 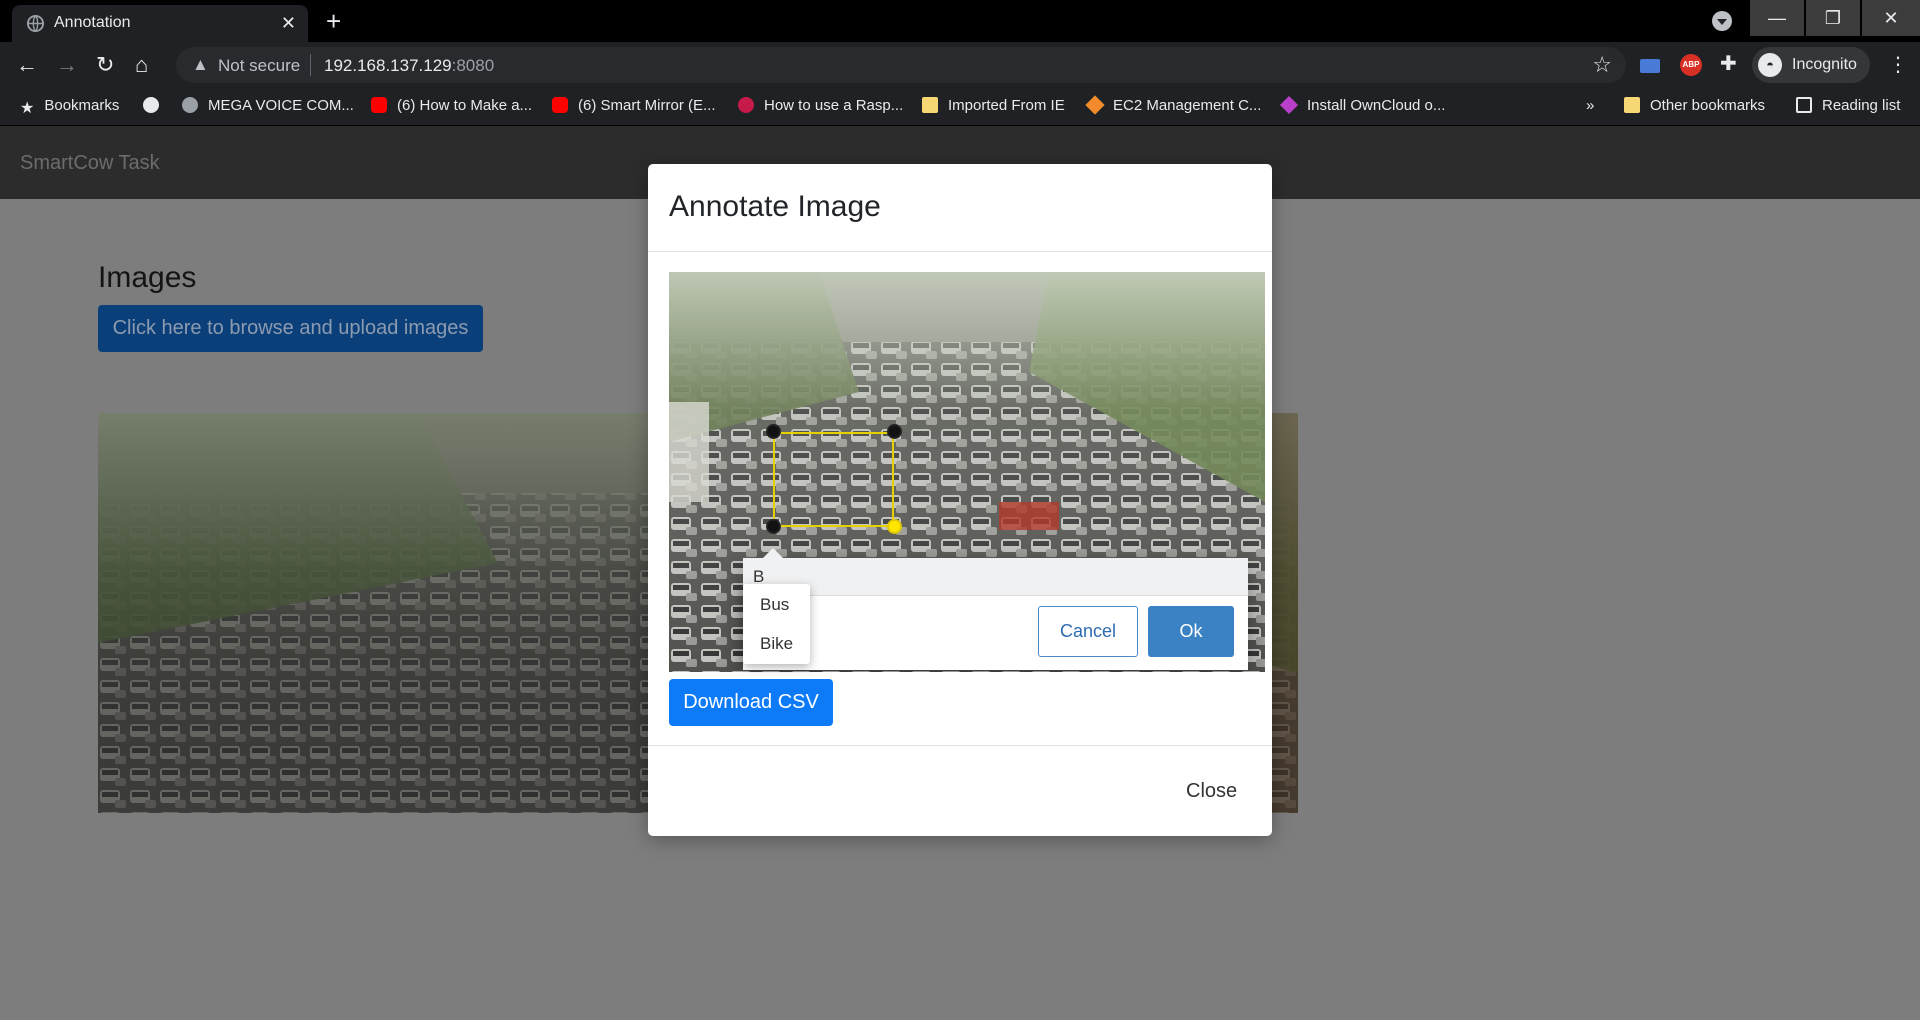 I want to click on tab-close-icon: ✕, so click(x=288, y=23).